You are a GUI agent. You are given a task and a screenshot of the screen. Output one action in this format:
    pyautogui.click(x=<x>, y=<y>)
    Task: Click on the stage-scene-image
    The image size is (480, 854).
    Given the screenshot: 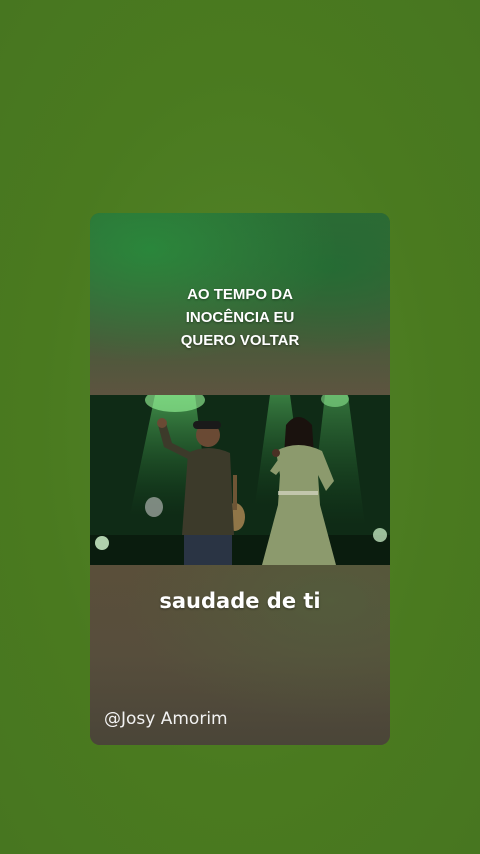 What is the action you would take?
    pyautogui.click(x=240, y=480)
    